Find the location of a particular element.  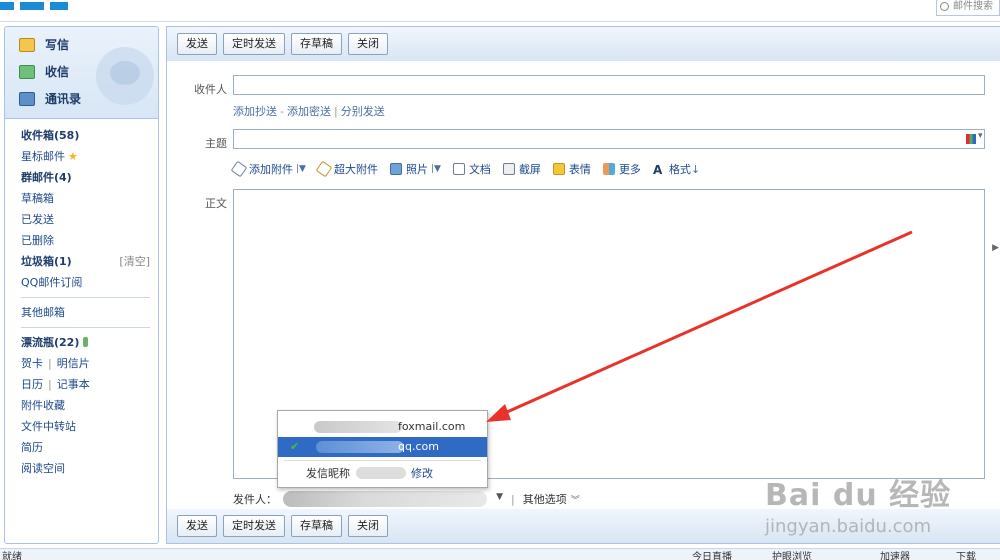

sender-row: 发件人： | 其他选项︾ is located at coordinates (406, 499).